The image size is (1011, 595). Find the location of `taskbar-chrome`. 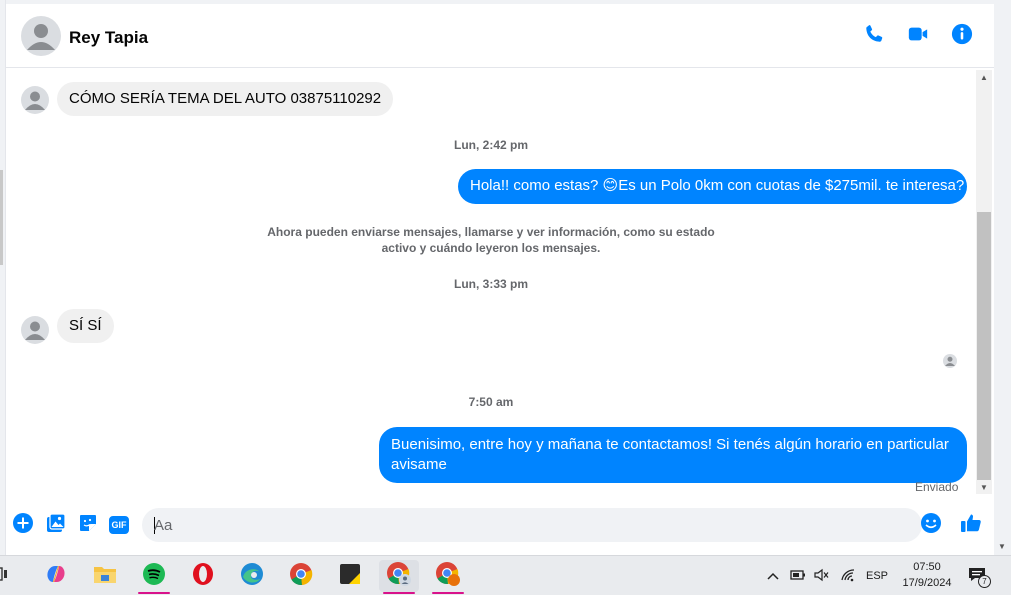

taskbar-chrome is located at coordinates (301, 576).